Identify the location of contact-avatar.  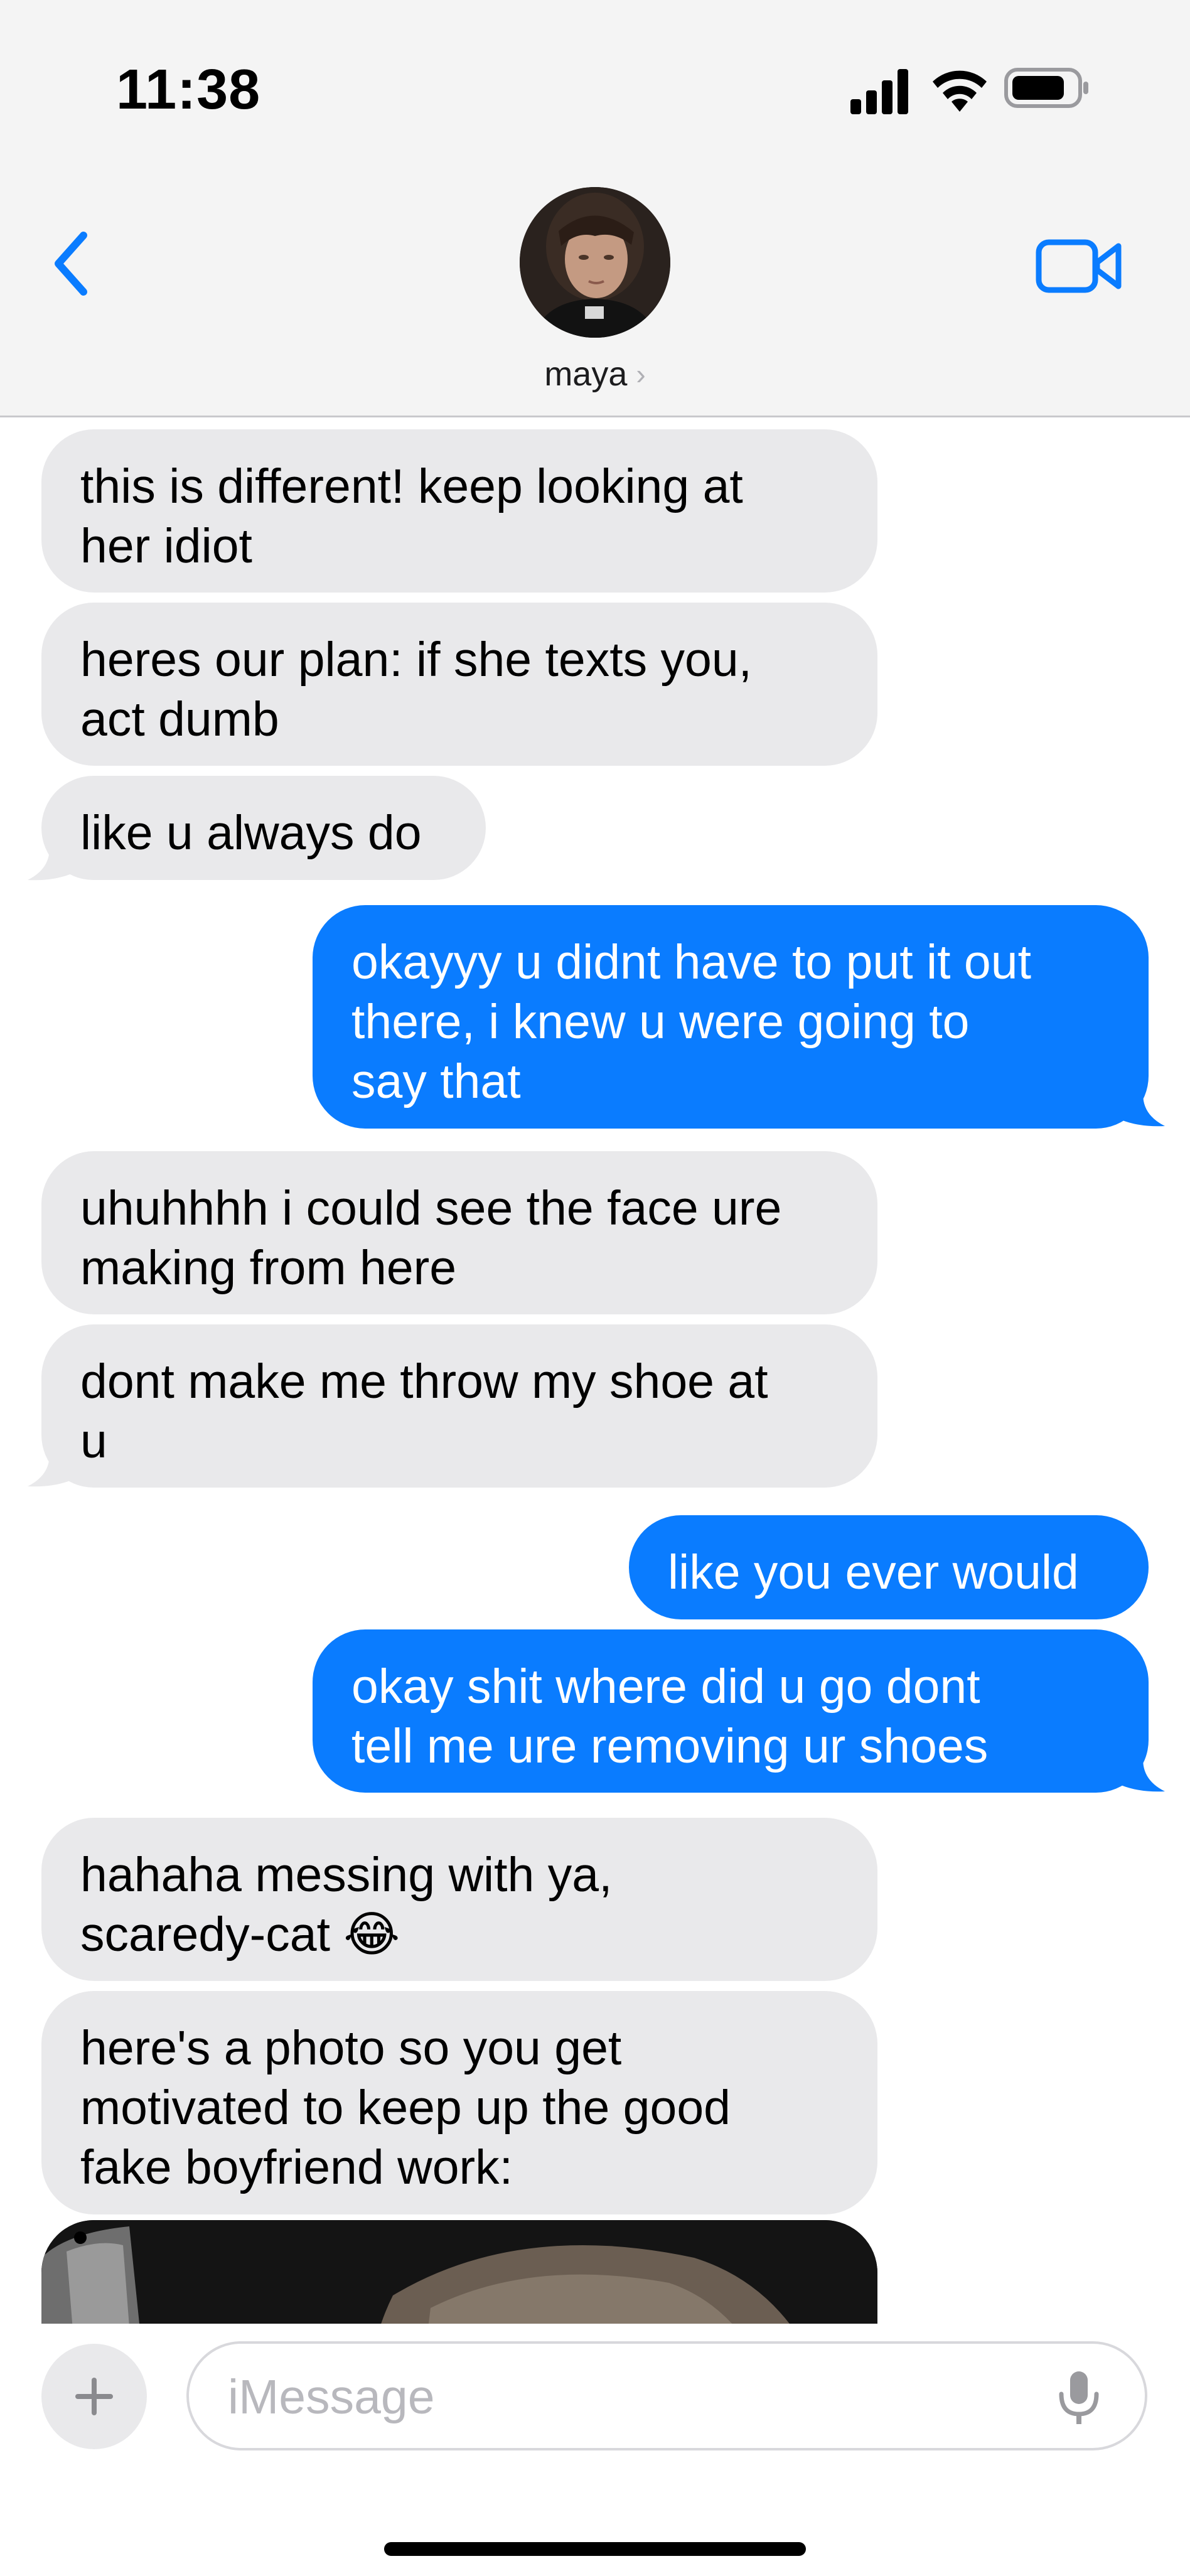
(595, 262).